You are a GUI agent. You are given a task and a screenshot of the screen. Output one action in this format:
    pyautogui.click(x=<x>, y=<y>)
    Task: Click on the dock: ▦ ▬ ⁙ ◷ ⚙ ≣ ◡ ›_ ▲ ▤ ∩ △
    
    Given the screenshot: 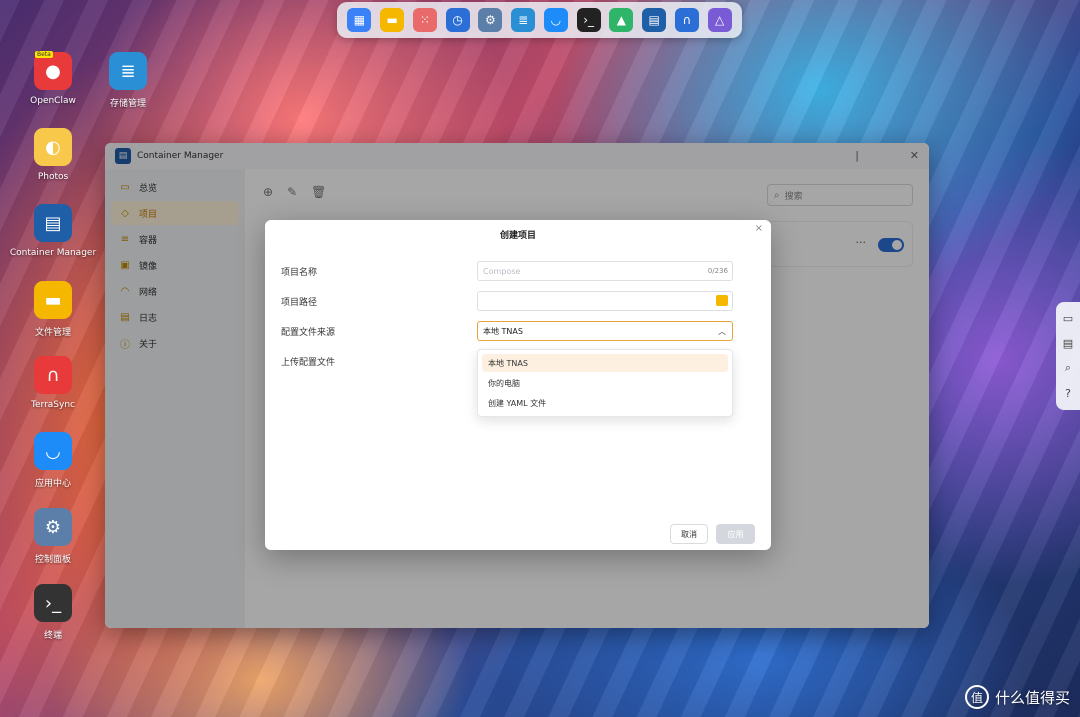 What is the action you would take?
    pyautogui.click(x=539, y=20)
    